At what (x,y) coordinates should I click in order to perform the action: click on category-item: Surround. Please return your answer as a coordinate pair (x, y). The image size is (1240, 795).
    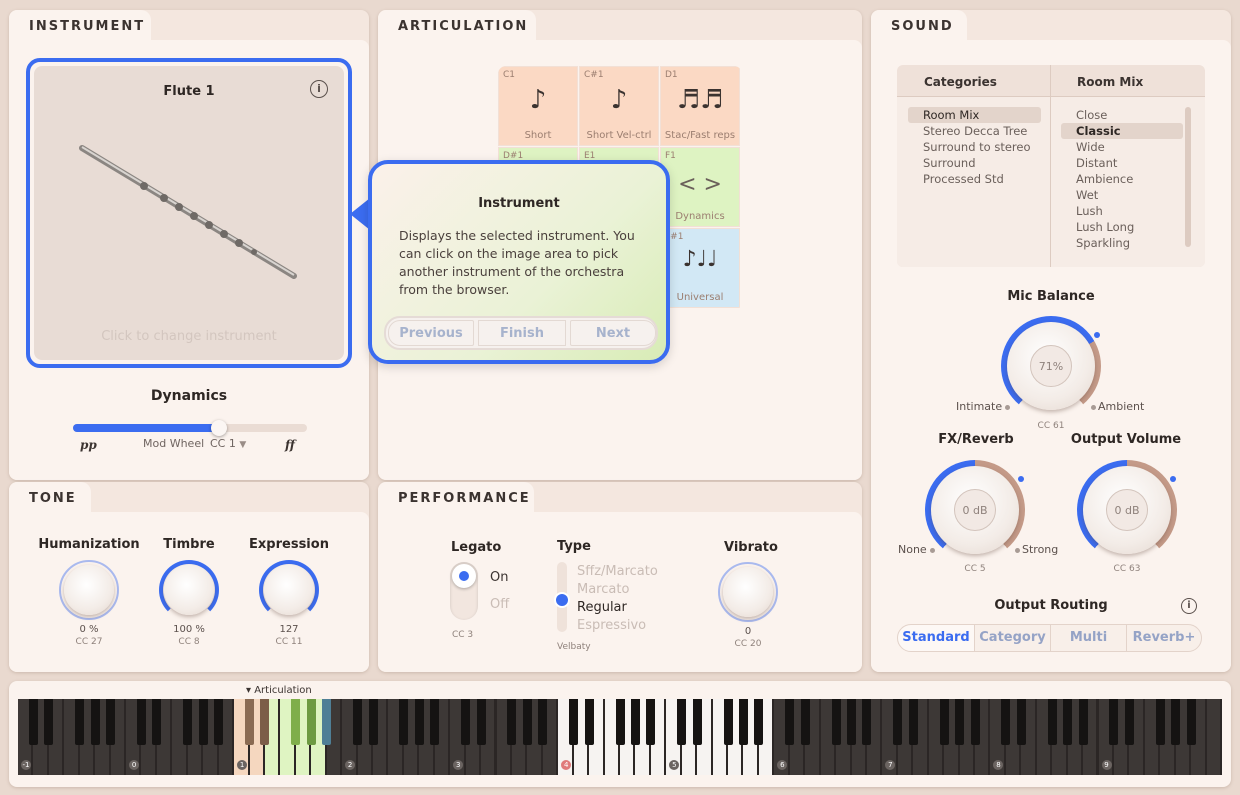
    Looking at the image, I should click on (949, 163).